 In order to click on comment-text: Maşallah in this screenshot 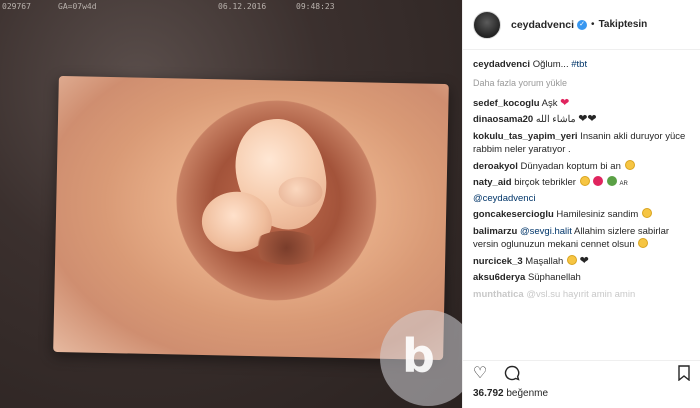, I will do `click(544, 261)`.